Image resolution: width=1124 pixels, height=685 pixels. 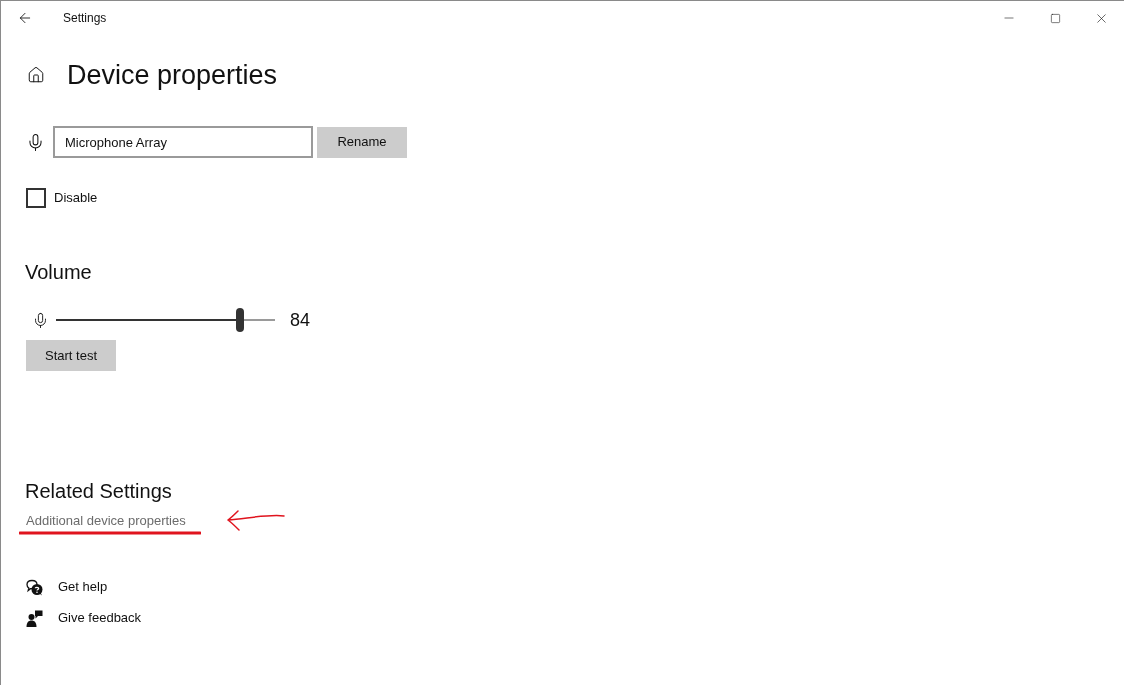 I want to click on back-arrow-icon, so click(x=25, y=18).